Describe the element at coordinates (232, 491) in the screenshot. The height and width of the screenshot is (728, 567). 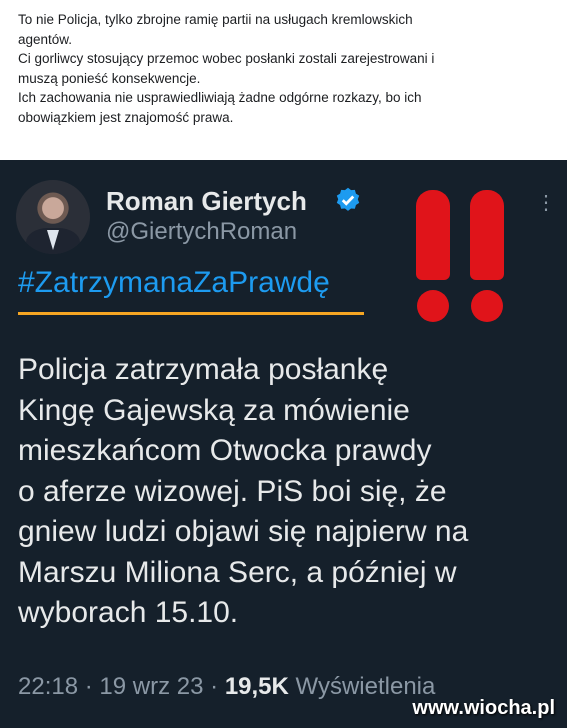
I see `tweet-line: o aferze wizowej. PiS boi się, że` at that location.